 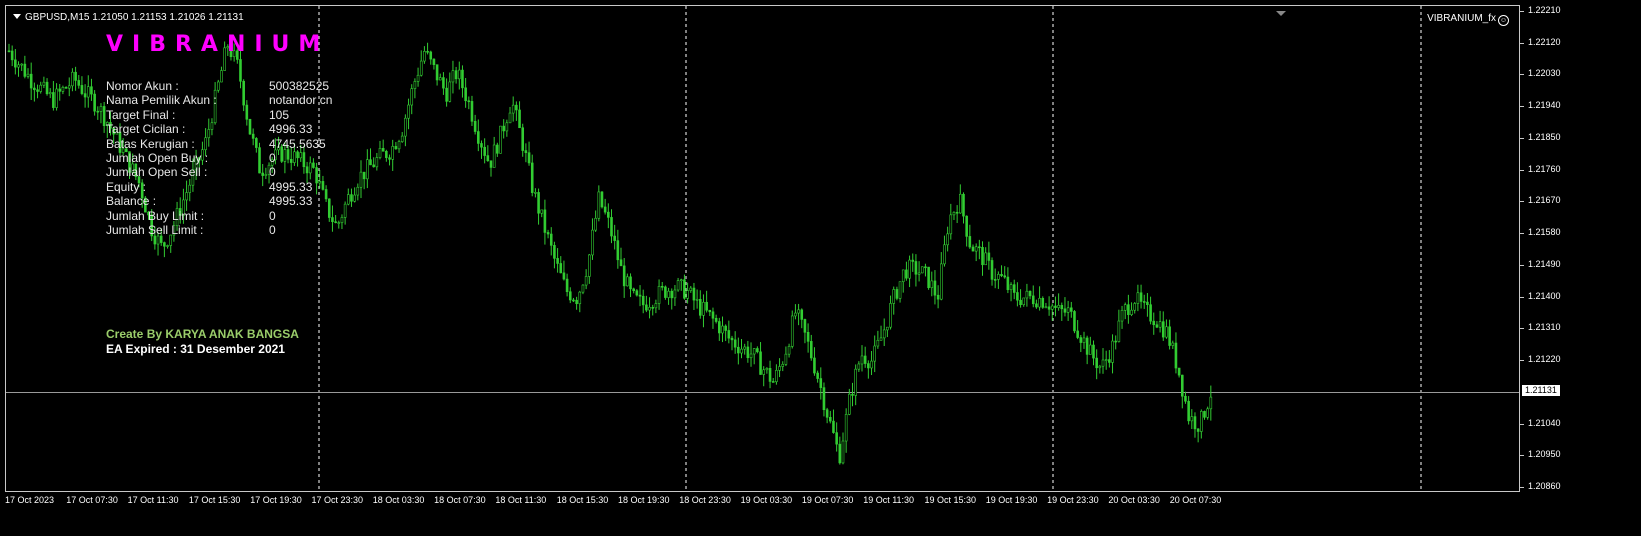 What do you see at coordinates (279, 114) in the screenshot?
I see `info-value: 105` at bounding box center [279, 114].